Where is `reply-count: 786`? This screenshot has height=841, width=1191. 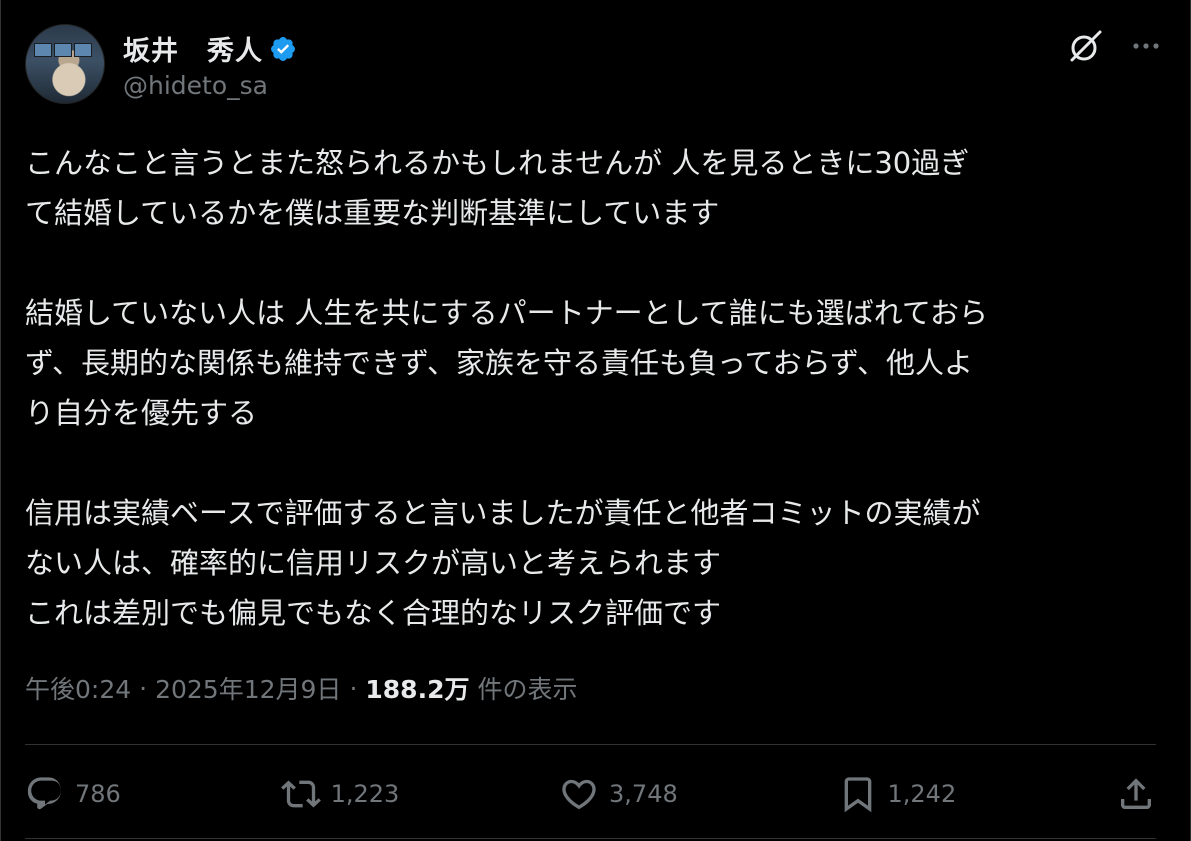
reply-count: 786 is located at coordinates (98, 794).